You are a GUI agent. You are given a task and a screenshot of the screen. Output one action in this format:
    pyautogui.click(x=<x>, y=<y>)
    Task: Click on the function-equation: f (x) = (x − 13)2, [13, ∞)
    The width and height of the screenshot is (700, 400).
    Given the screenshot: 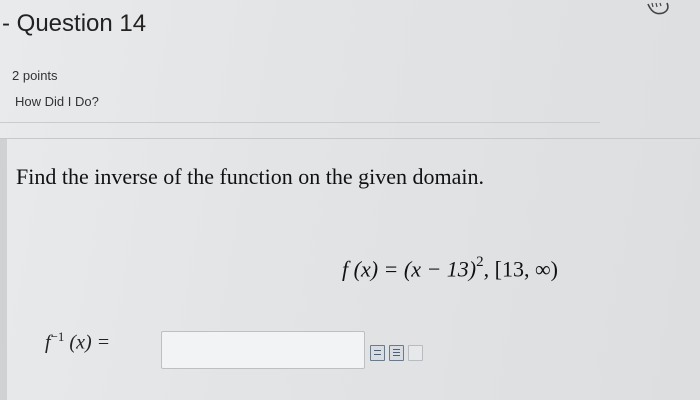 What is the action you would take?
    pyautogui.click(x=450, y=268)
    